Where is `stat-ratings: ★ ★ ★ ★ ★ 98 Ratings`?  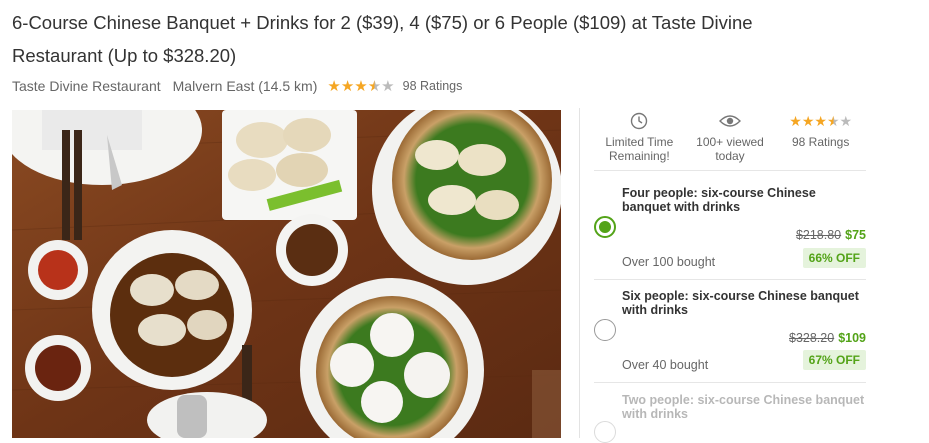
stat-ratings: ★ ★ ★ ★ ★ 98 Ratings is located at coordinates (820, 139).